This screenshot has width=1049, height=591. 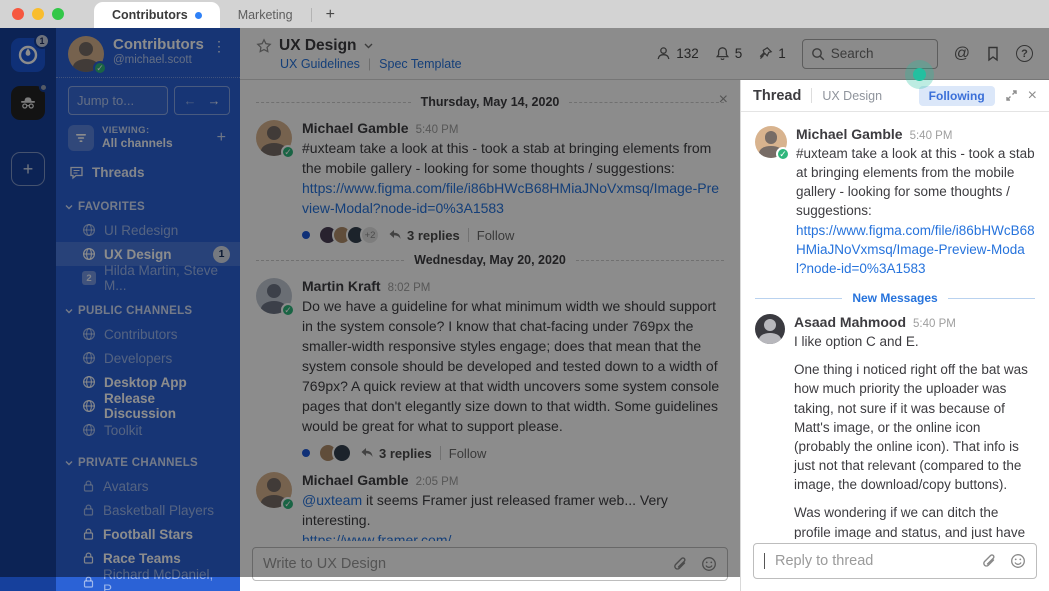 What do you see at coordinates (812, 95) in the screenshot?
I see `header-separator` at bounding box center [812, 95].